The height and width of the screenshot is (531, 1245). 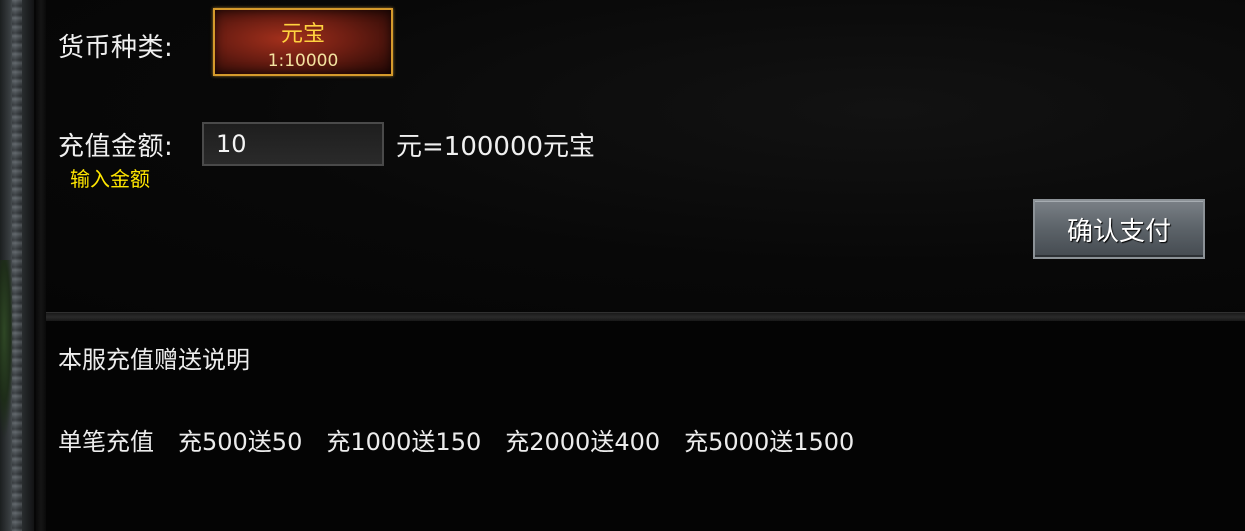 I want to click on currency-option-rate: 1:10000, so click(x=303, y=61).